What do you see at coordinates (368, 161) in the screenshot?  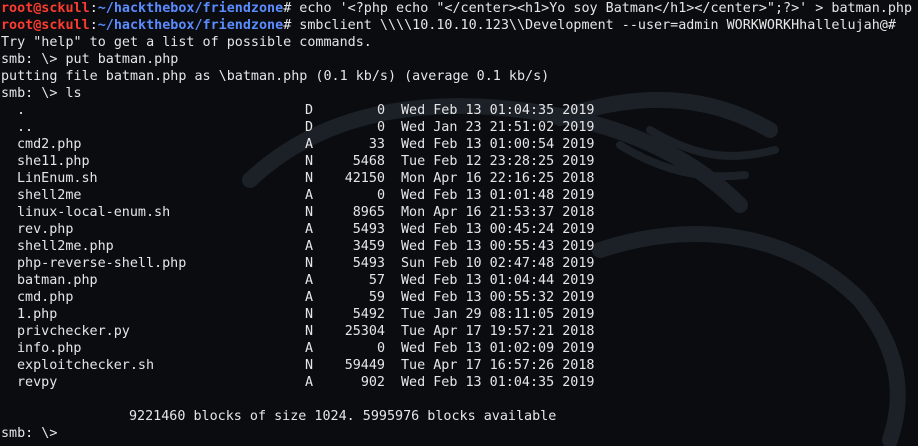 I see `file-size: 5468` at bounding box center [368, 161].